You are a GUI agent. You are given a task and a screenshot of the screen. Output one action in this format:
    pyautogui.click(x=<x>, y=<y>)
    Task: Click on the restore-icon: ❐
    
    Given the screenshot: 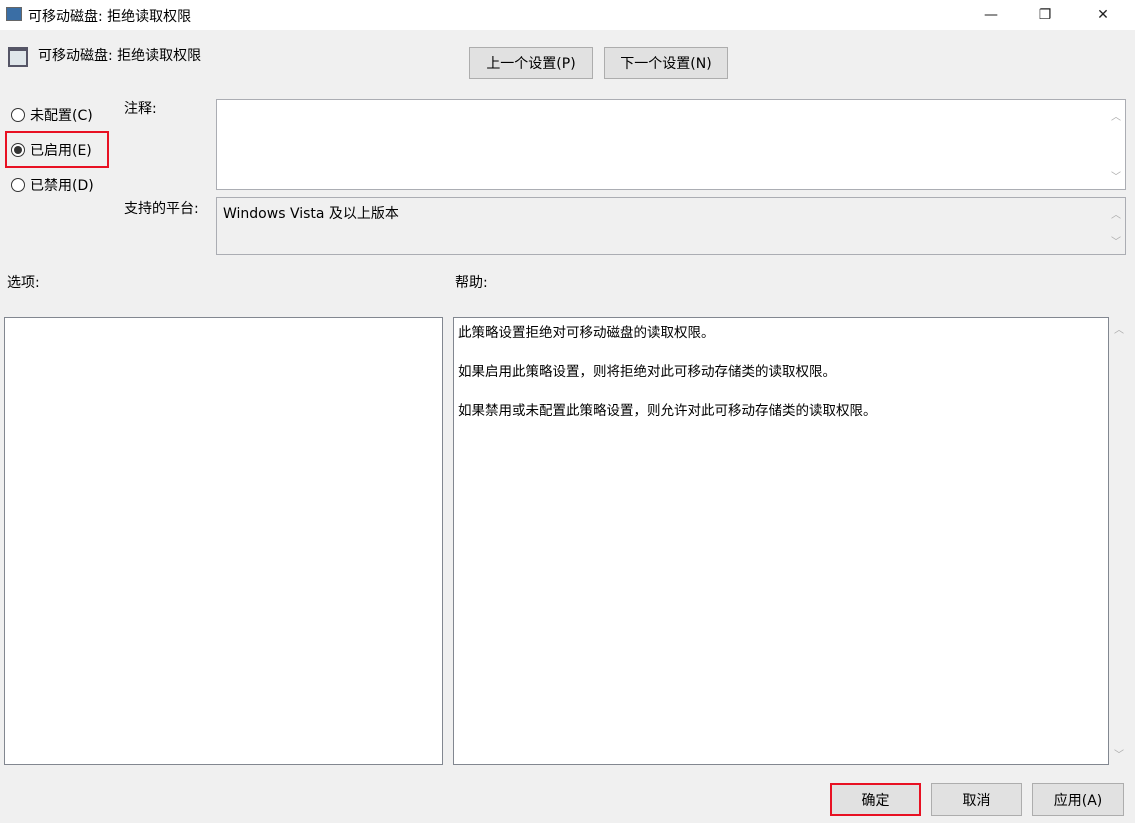 What is the action you would take?
    pyautogui.click(x=1045, y=15)
    